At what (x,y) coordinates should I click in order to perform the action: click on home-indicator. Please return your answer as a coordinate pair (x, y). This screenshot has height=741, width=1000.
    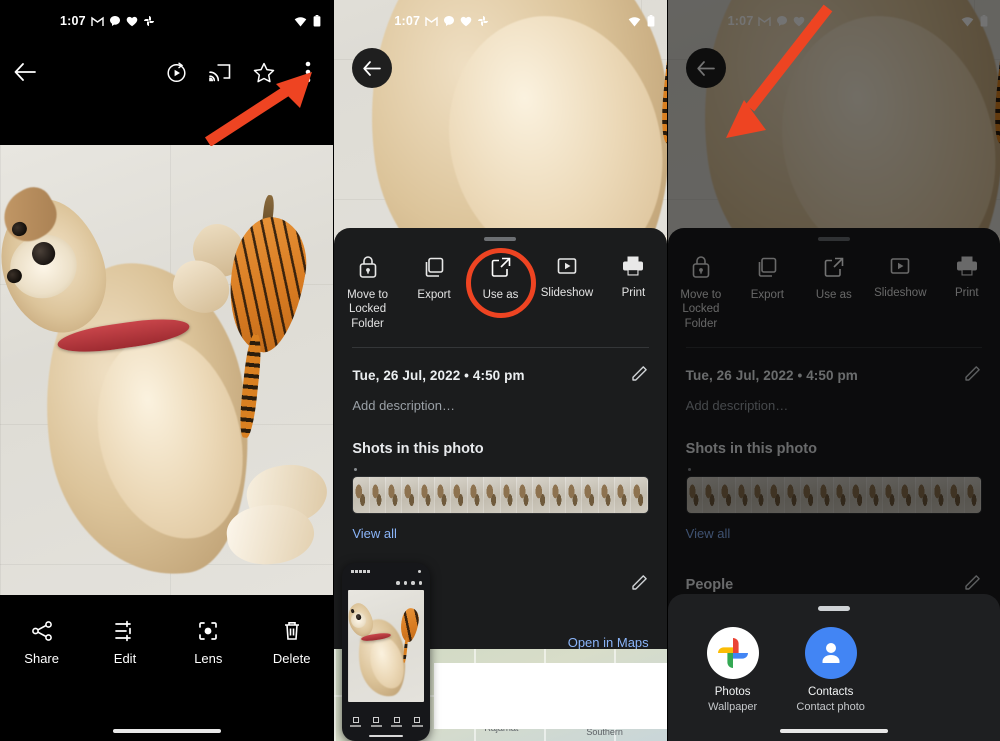
    Looking at the image, I should click on (166, 731).